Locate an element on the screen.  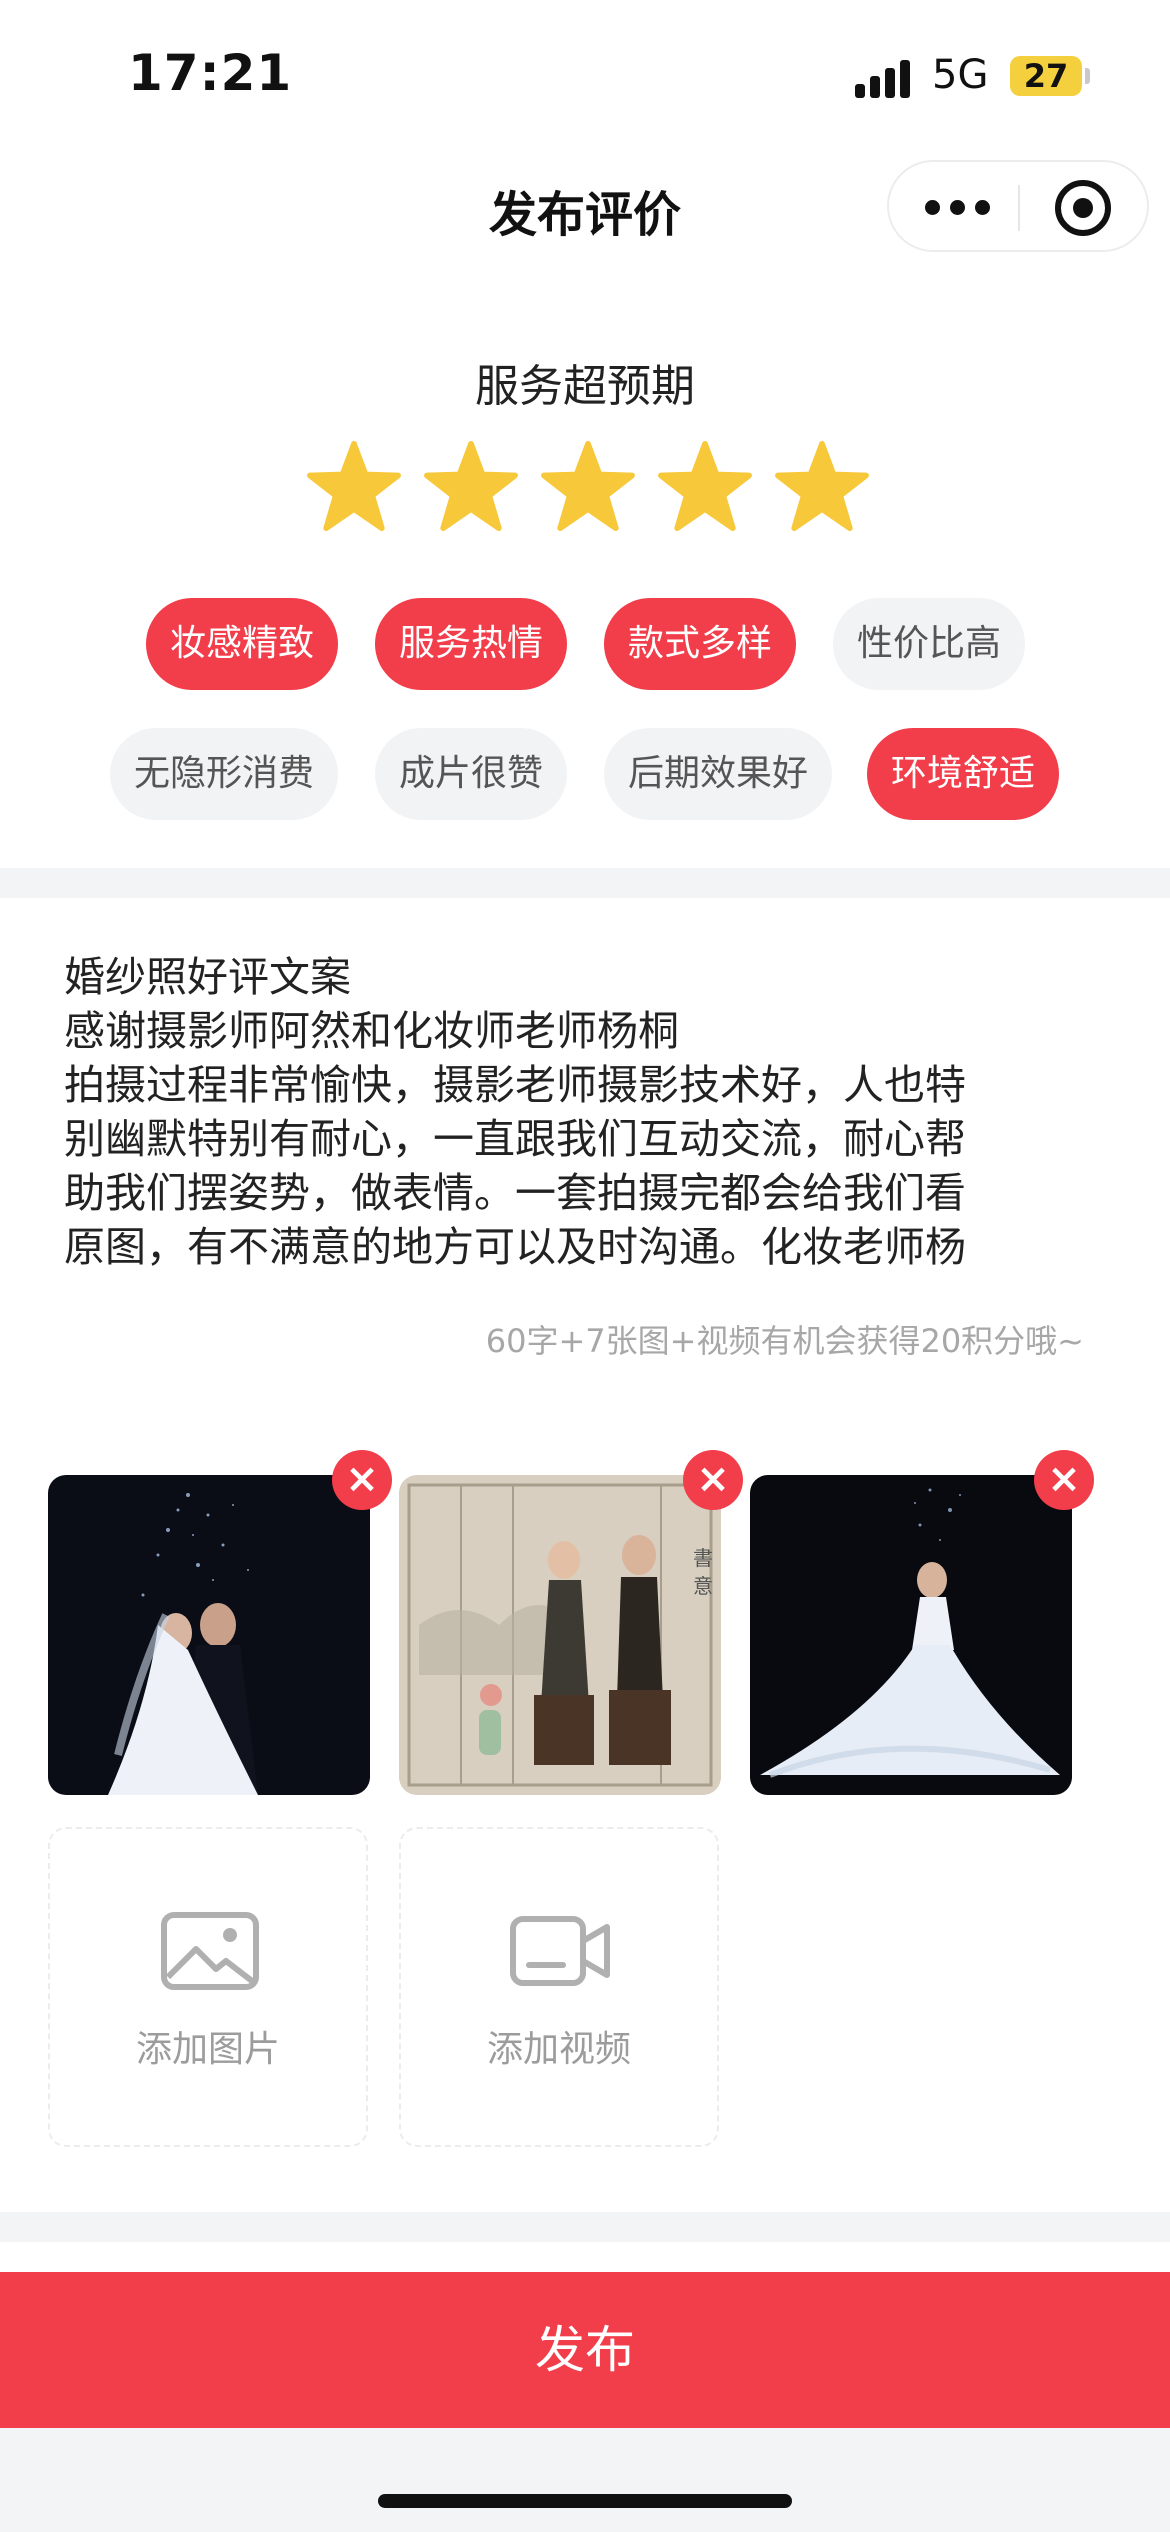
image-icon is located at coordinates (210, 1951).